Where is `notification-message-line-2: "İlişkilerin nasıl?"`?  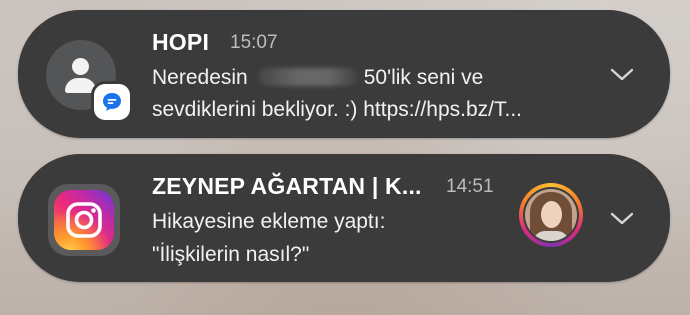
notification-message-line-2: "İlişkilerin nasıl?" is located at coordinates (231, 254).